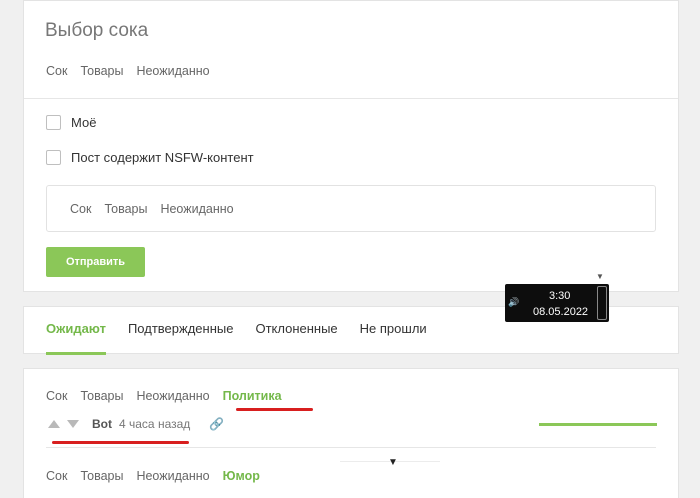 The width and height of the screenshot is (700, 498). What do you see at coordinates (96, 31) in the screenshot?
I see `post-title-input: Выбор сока` at bounding box center [96, 31].